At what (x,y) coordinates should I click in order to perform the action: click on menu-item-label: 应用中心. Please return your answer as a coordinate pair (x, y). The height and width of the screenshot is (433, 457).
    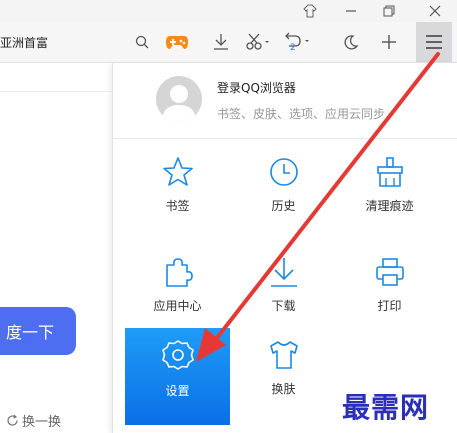
    Looking at the image, I should click on (177, 306).